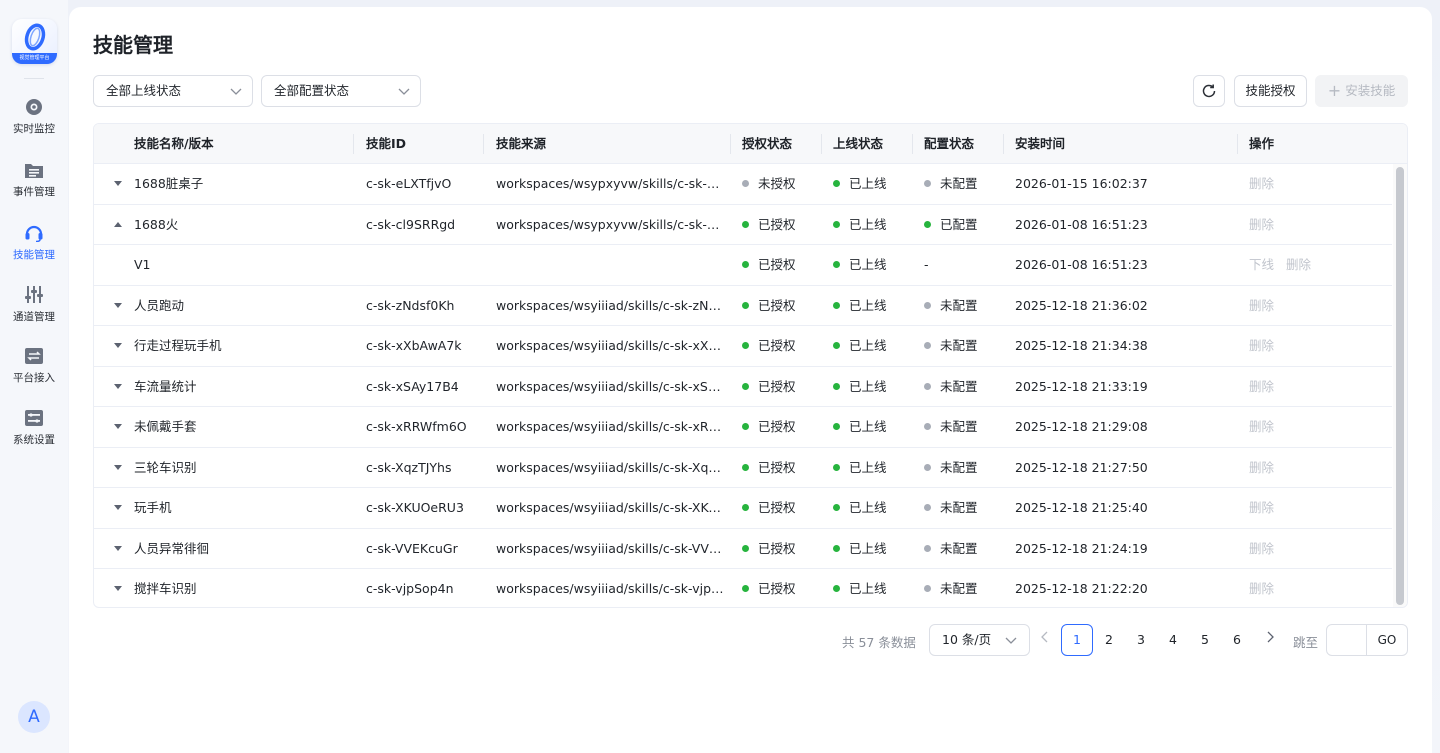  I want to click on user-avatar: A, so click(34, 717).